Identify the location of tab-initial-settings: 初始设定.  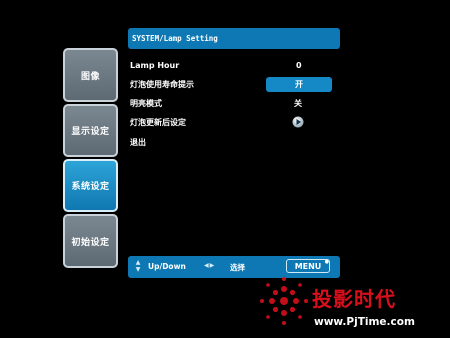
(90, 241).